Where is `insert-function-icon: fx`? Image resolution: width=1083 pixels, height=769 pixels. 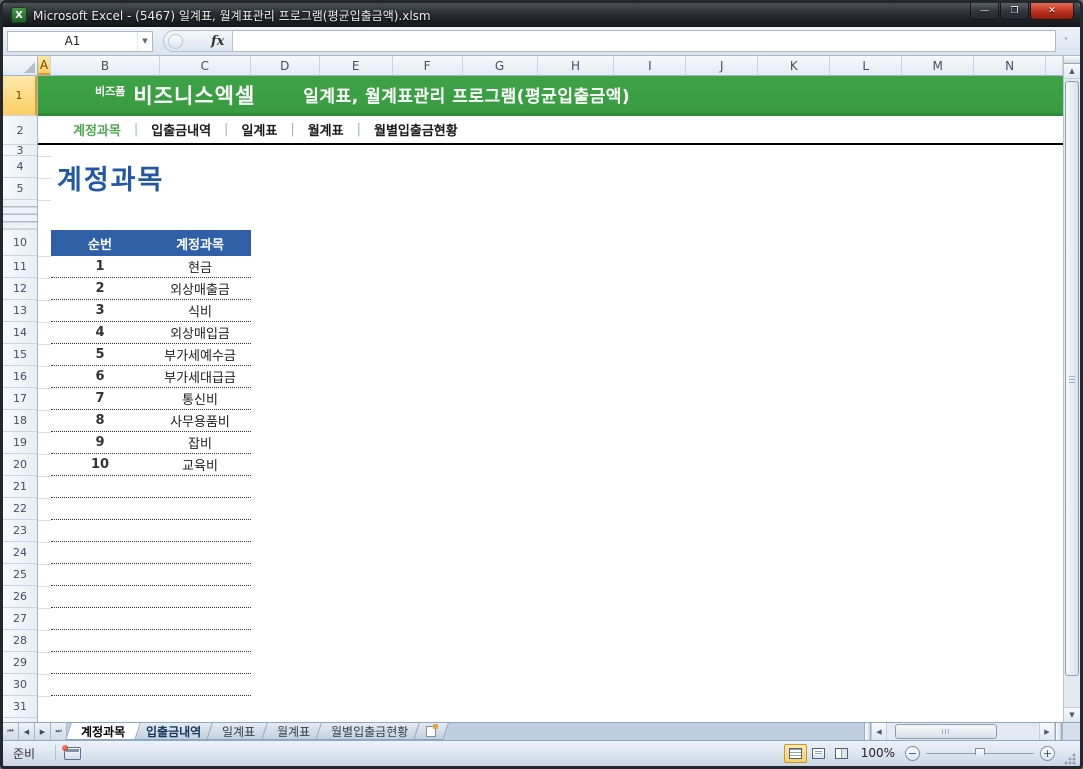 insert-function-icon: fx is located at coordinates (217, 41).